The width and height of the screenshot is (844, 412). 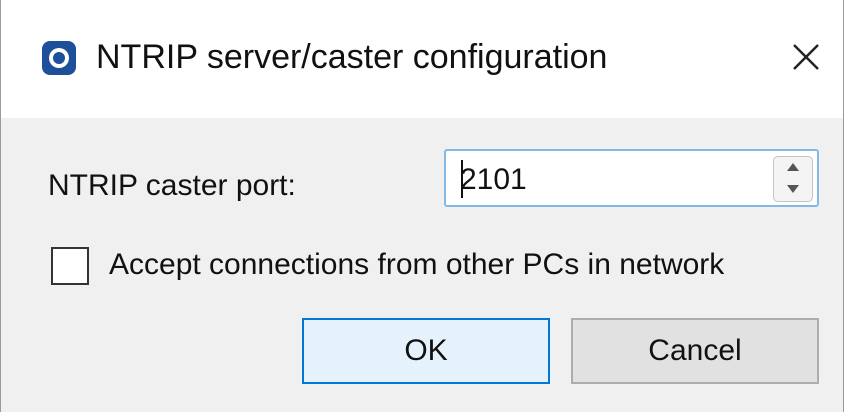 I want to click on spin-down-button, so click(x=793, y=190).